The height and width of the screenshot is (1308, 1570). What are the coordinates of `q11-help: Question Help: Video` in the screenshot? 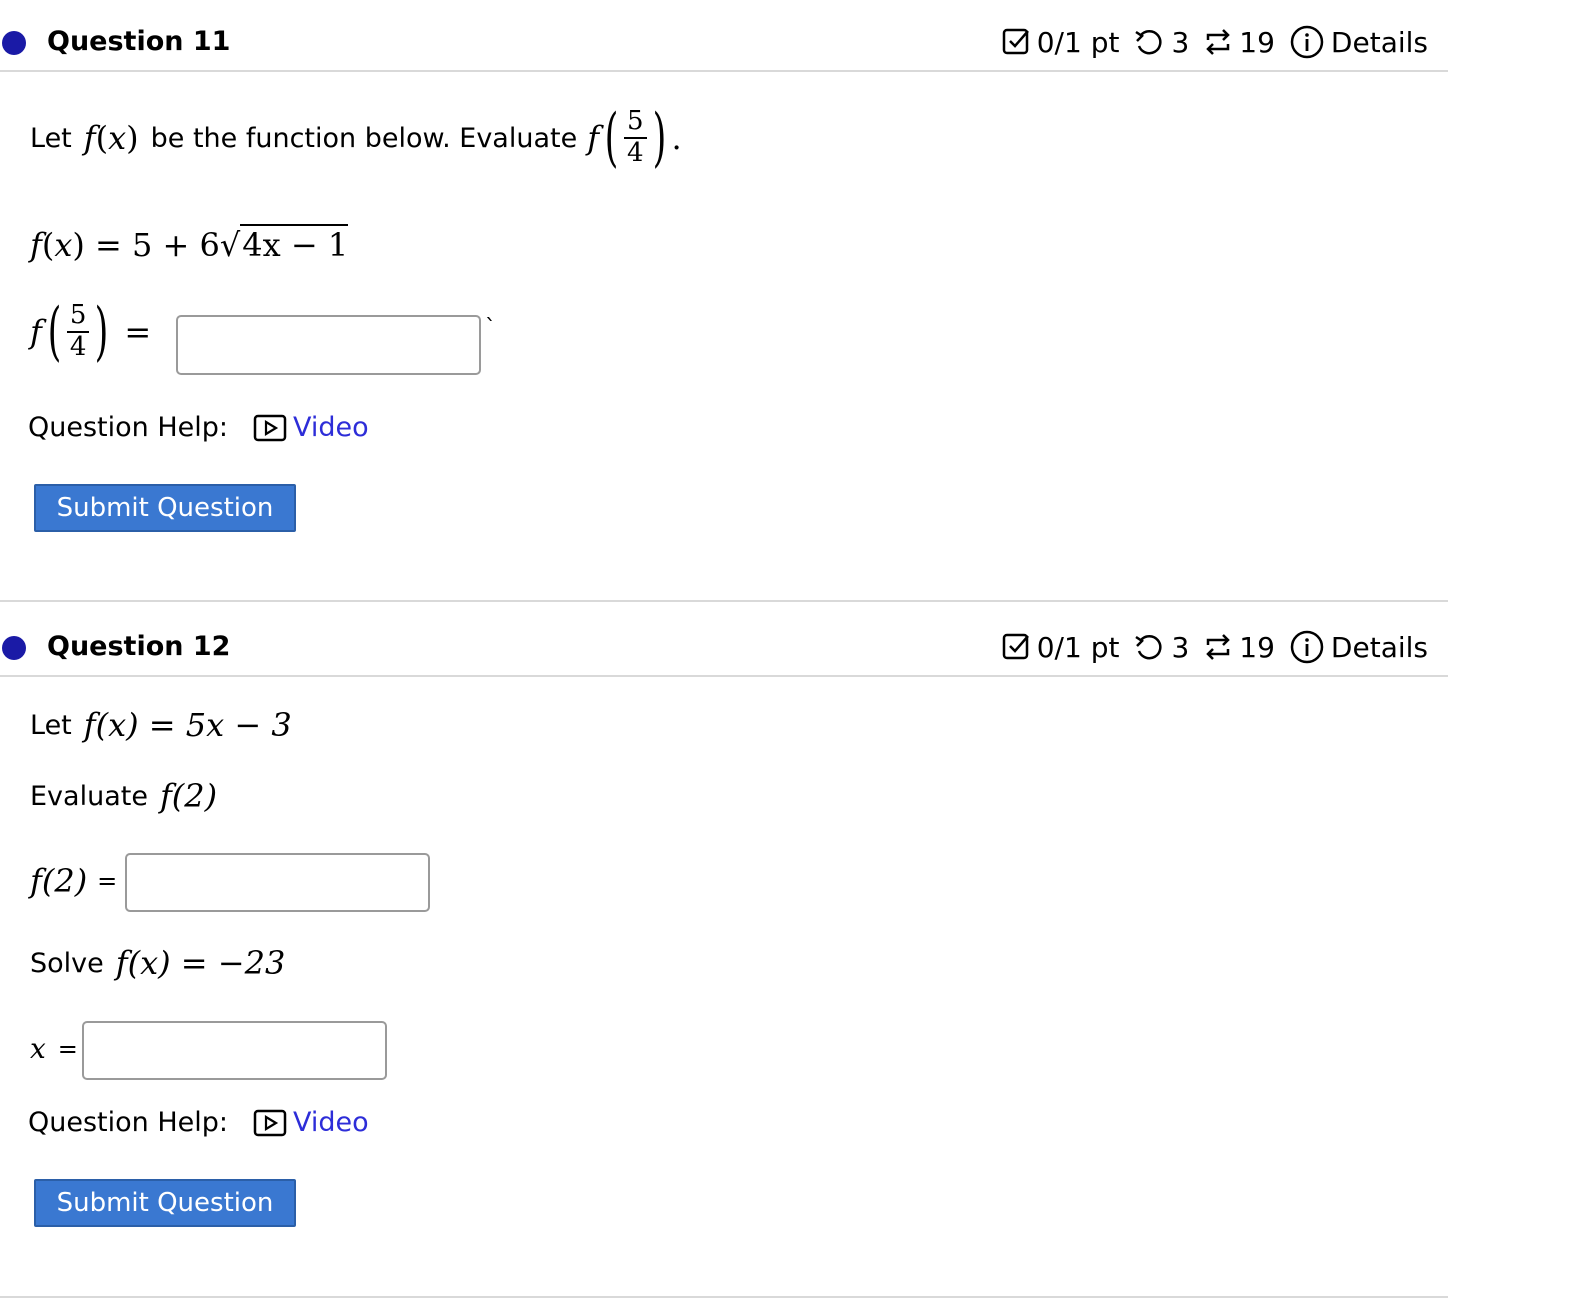 It's located at (198, 427).